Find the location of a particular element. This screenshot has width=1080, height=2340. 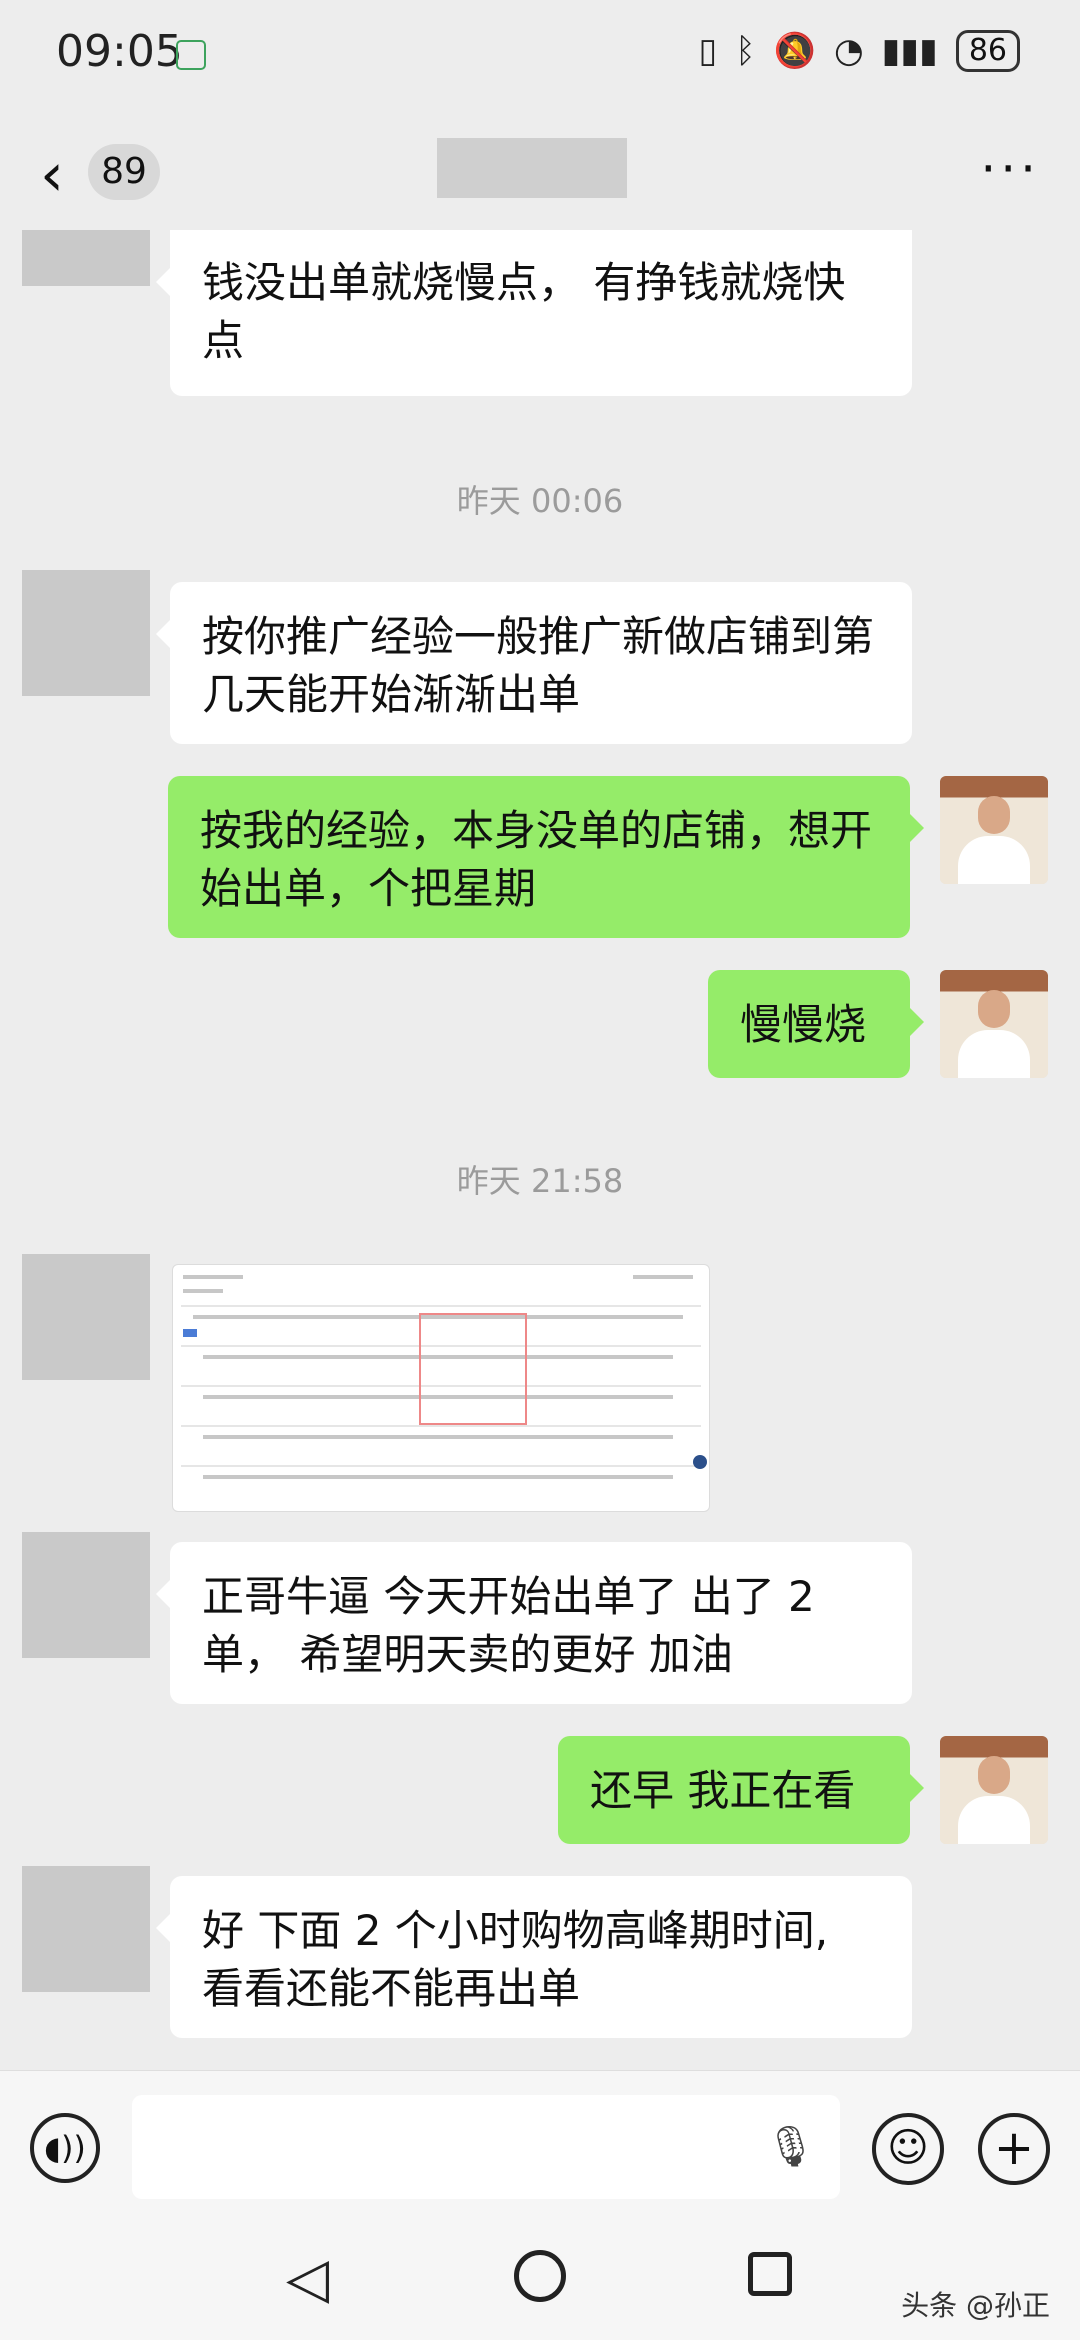

nav-home-icon is located at coordinates (540, 2276).